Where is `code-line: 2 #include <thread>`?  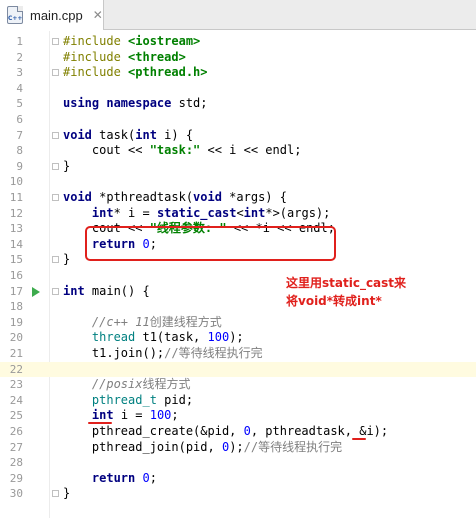
code-line: 2 #include <thread> is located at coordinates (238, 58).